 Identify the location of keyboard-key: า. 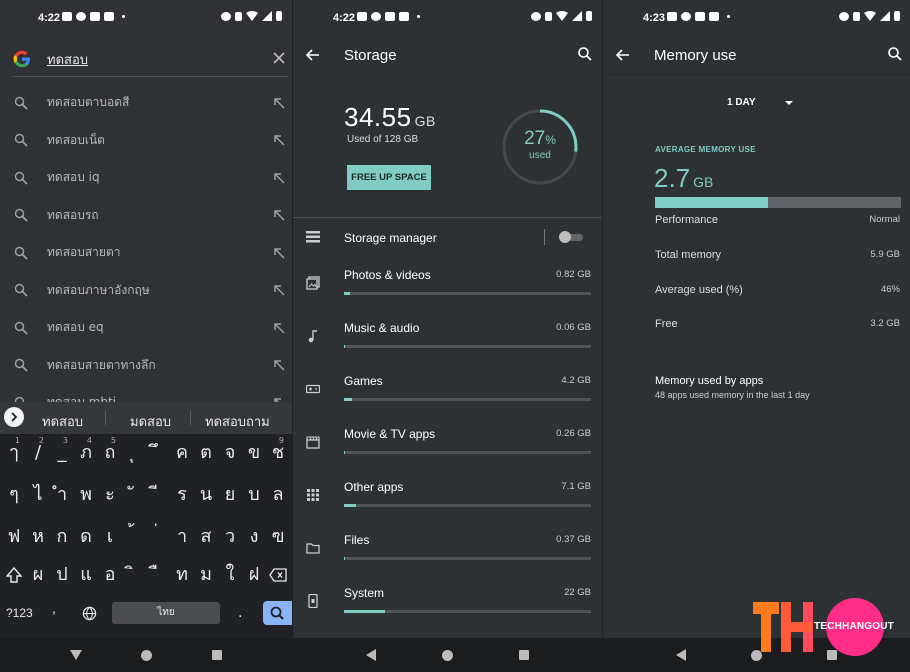
(182, 537).